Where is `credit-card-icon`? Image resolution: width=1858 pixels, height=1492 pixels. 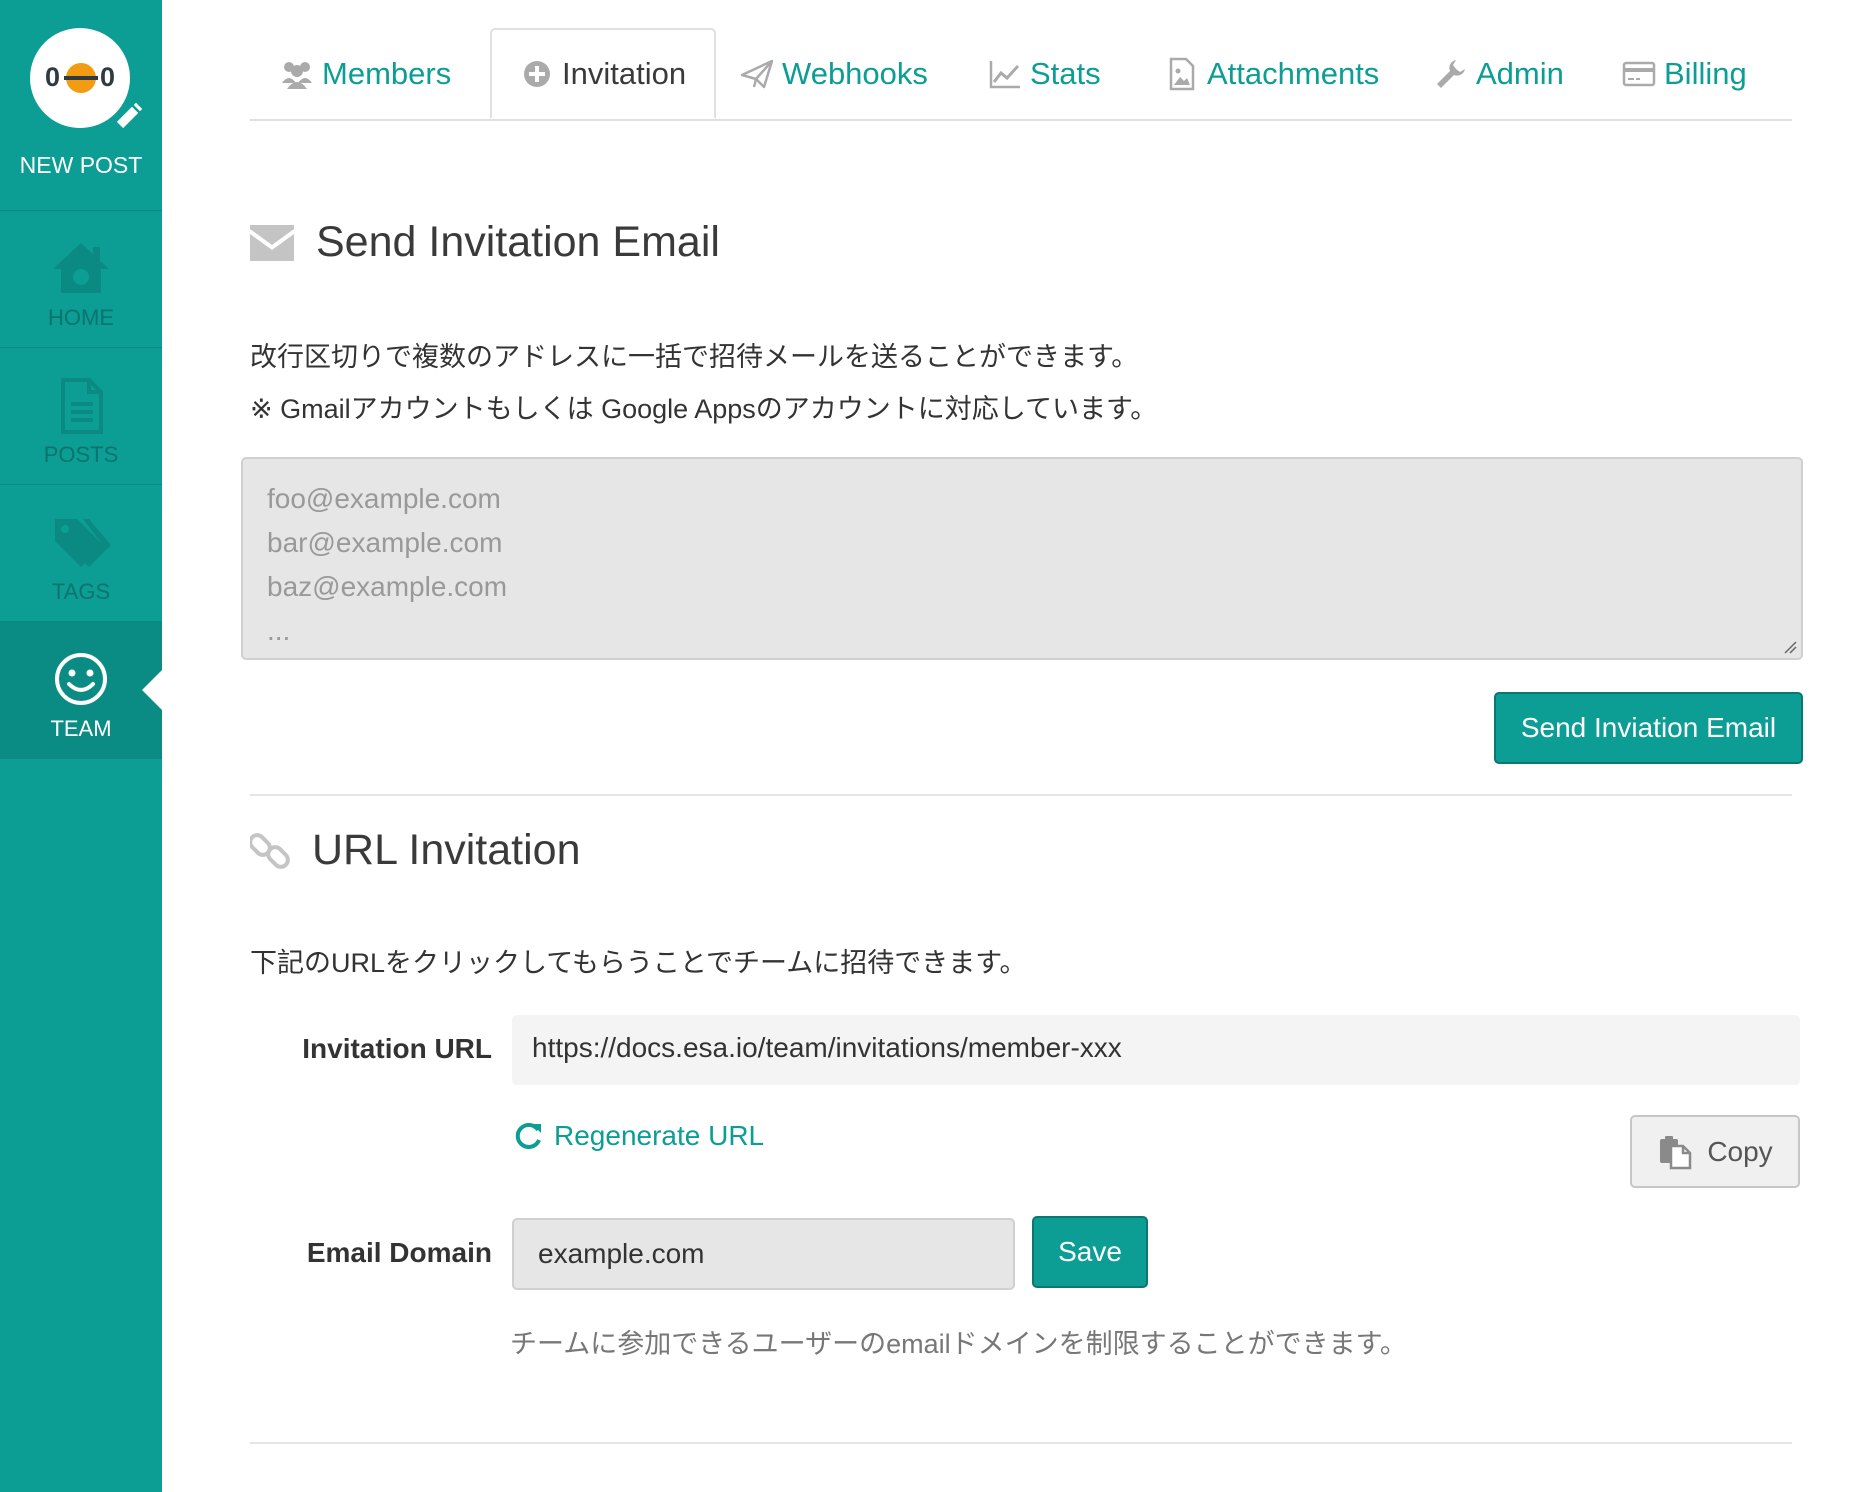 credit-card-icon is located at coordinates (1639, 73).